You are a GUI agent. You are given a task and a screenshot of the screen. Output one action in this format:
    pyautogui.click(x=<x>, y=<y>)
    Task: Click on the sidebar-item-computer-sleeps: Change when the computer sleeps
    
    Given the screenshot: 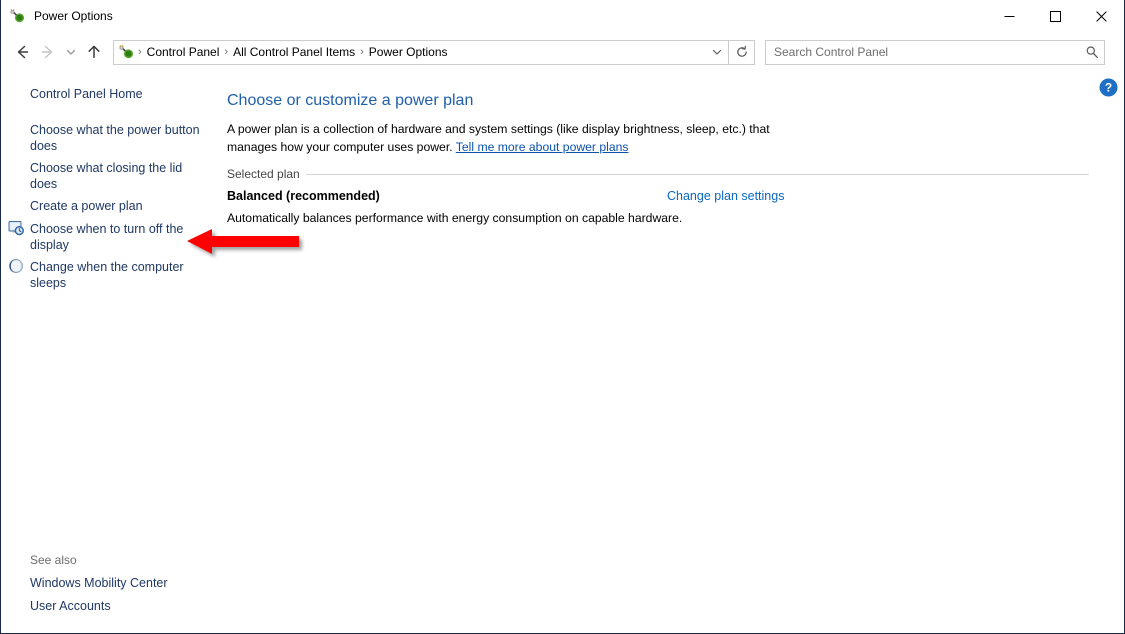 What is the action you would take?
    pyautogui.click(x=115, y=275)
    